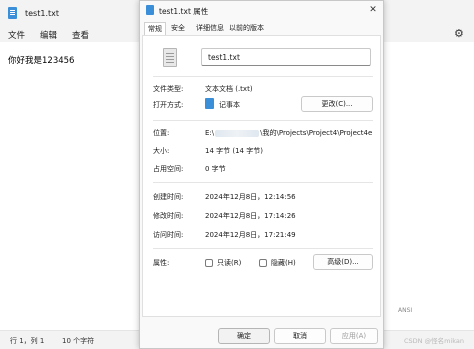  I want to click on cancel-button: 取消, so click(300, 336).